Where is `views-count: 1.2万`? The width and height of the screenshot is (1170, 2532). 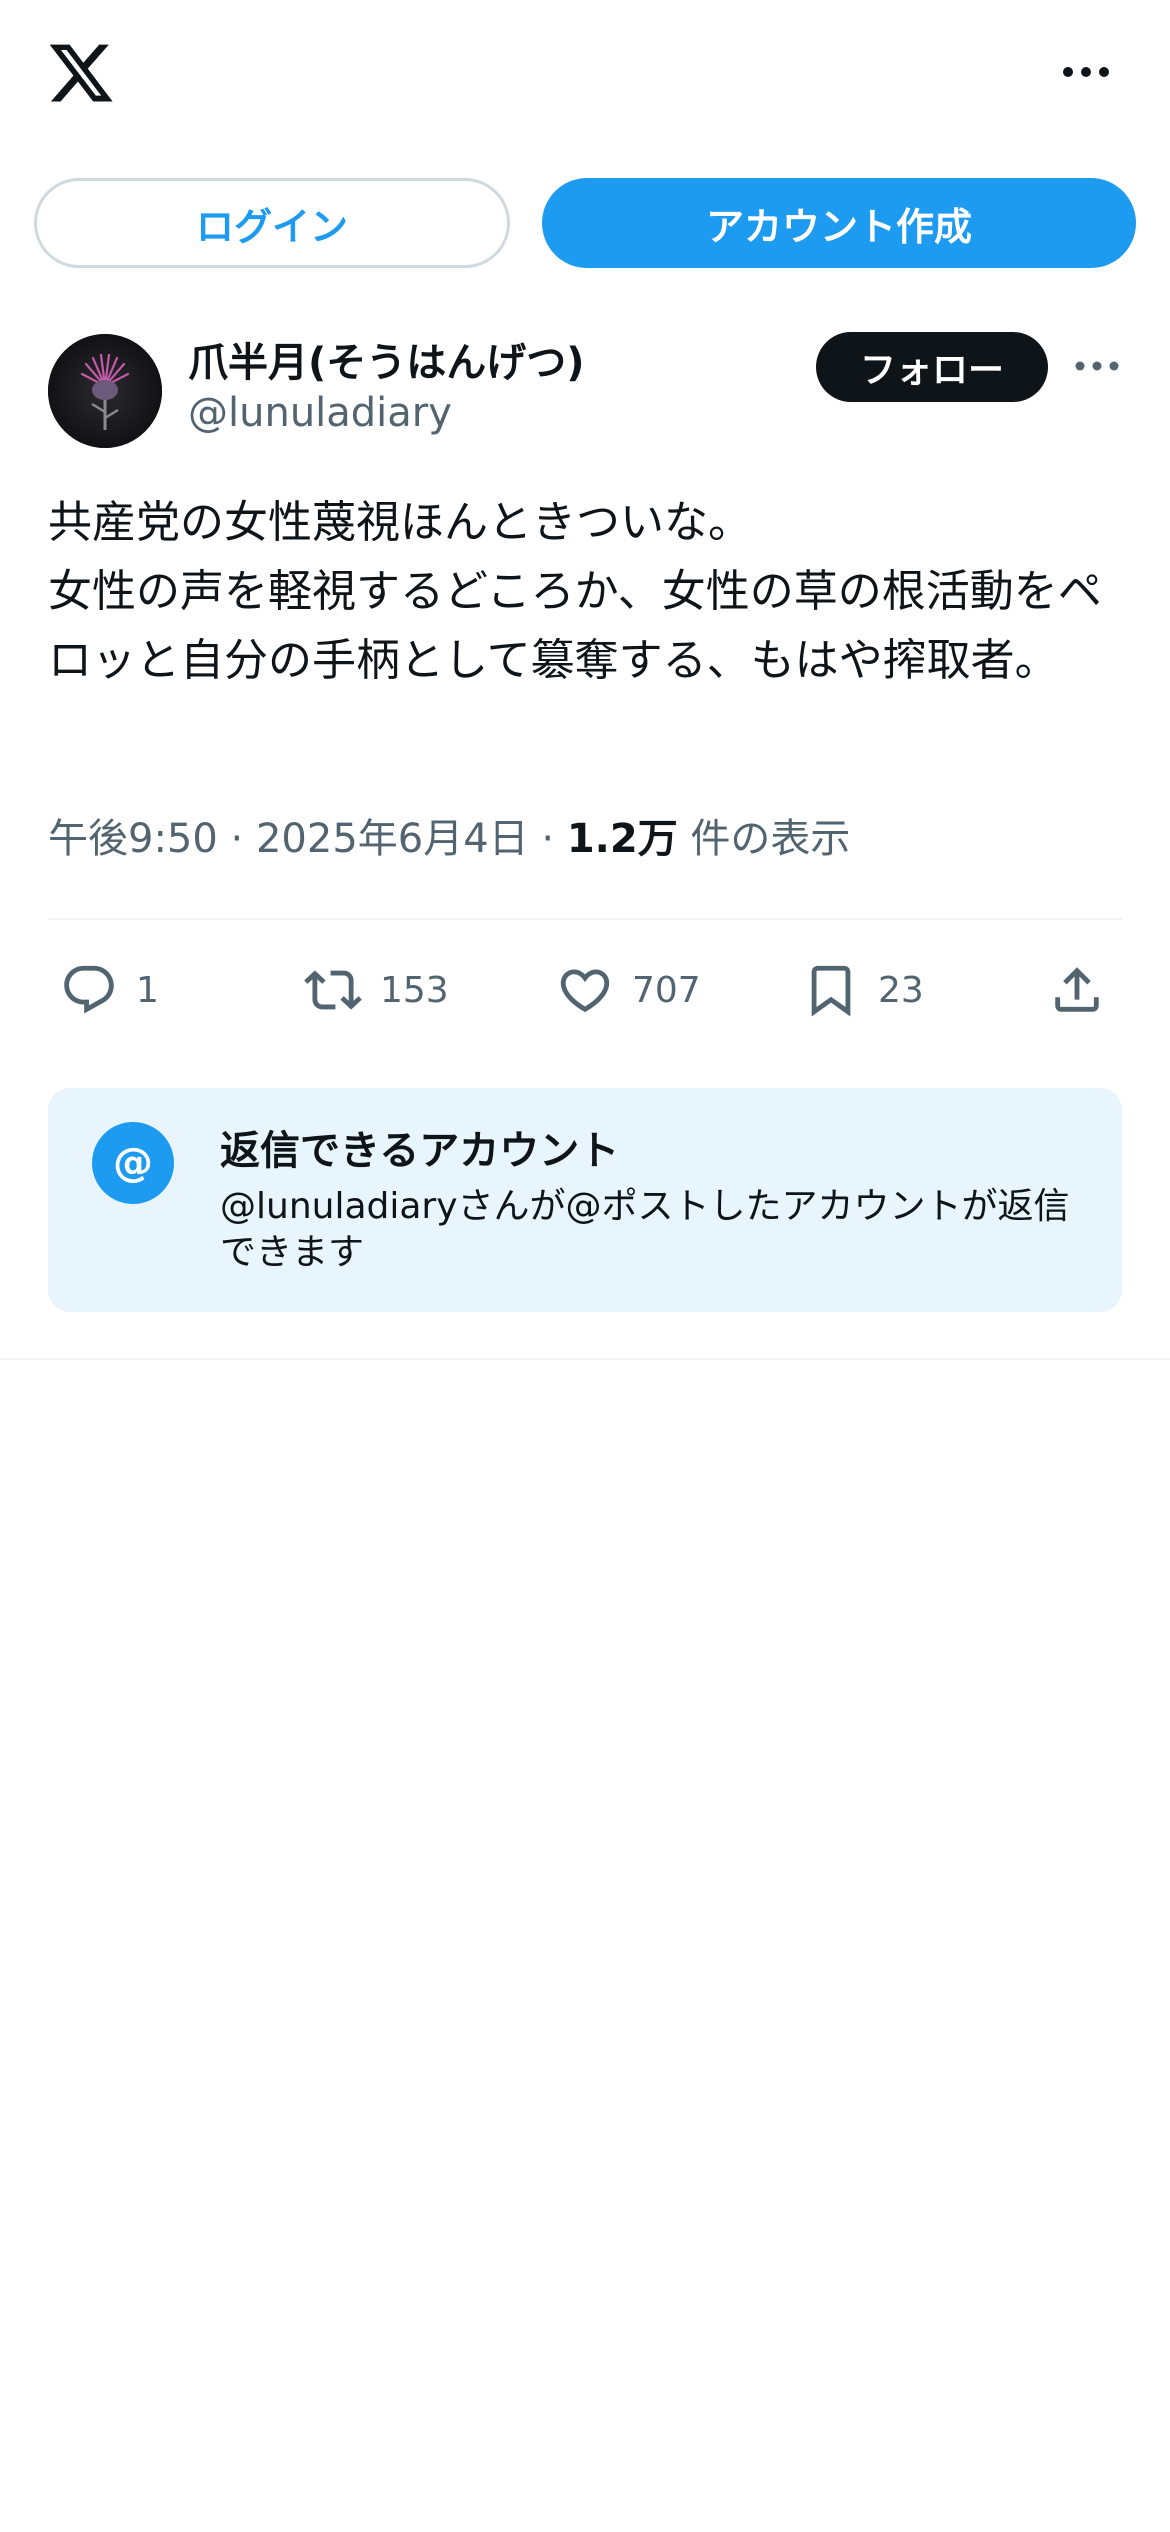 views-count: 1.2万 is located at coordinates (622, 839).